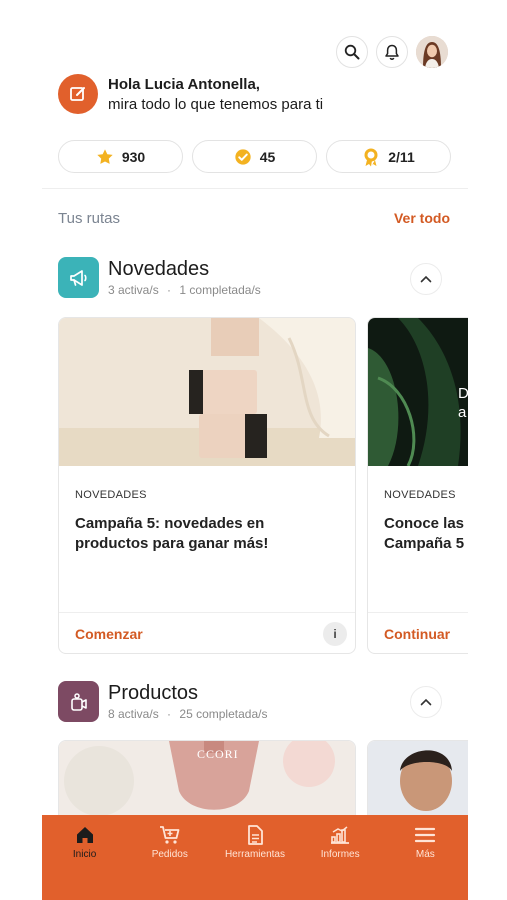 This screenshot has height=900, width=507. What do you see at coordinates (84, 854) in the screenshot?
I see `nav-label: Inicio` at bounding box center [84, 854].